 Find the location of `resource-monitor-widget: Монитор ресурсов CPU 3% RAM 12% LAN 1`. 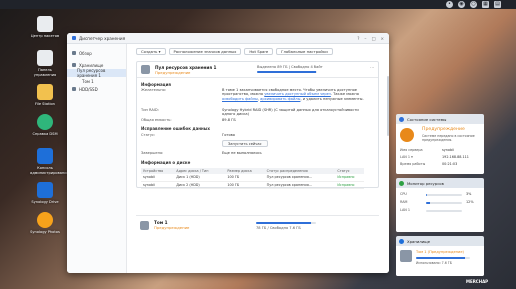

resource-monitor-widget: Монитор ресурсов CPU 3% RAM 12% LAN 1 is located at coordinates (440, 205).